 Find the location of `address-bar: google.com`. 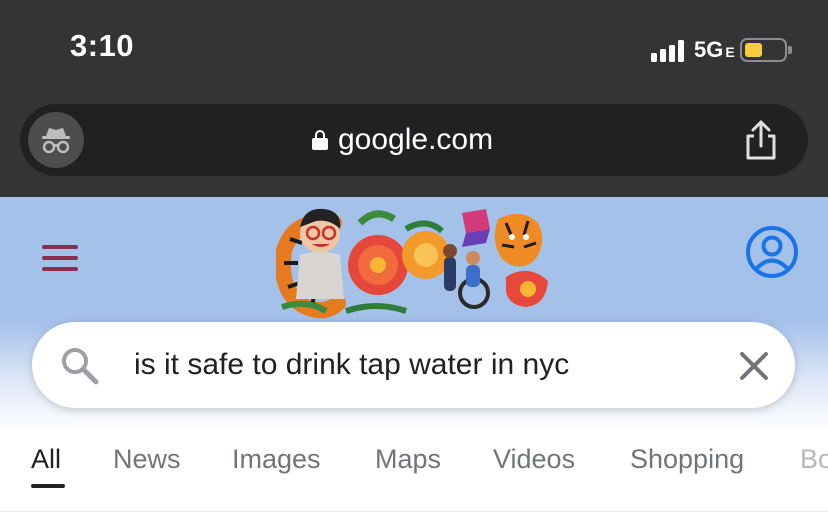

address-bar: google.com is located at coordinates (414, 140).